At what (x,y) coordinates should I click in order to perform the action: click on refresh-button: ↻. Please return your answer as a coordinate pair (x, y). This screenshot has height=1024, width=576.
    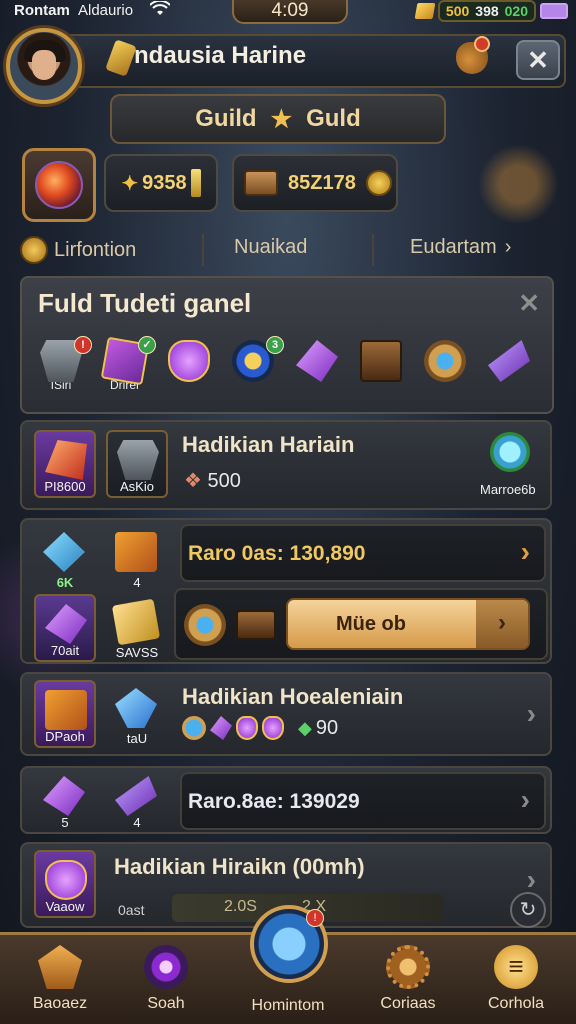
    Looking at the image, I should click on (528, 910).